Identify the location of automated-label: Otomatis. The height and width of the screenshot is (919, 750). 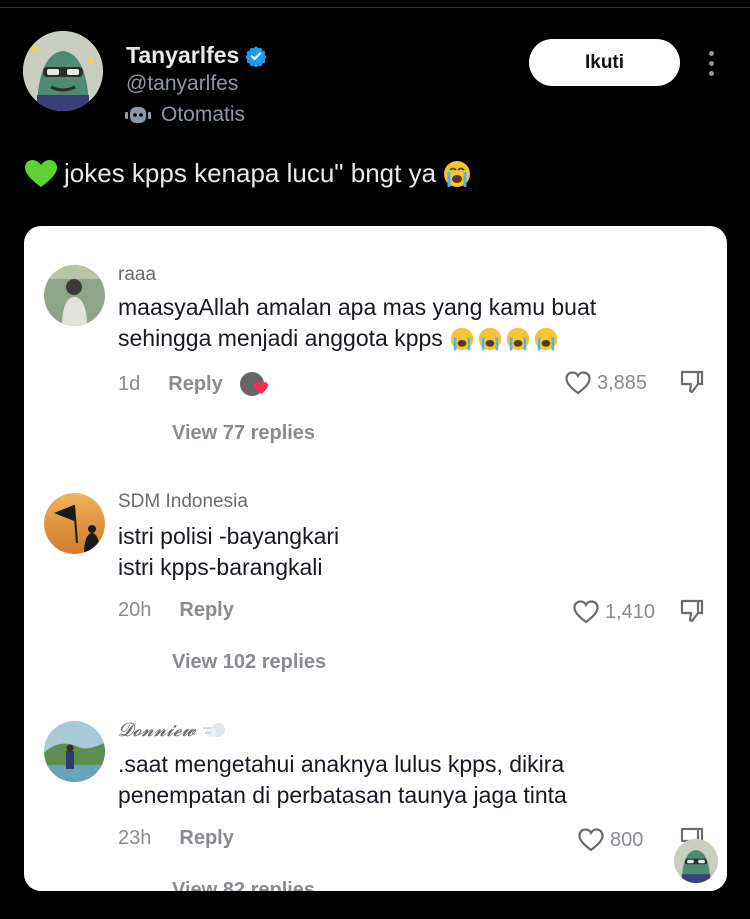
(184, 115).